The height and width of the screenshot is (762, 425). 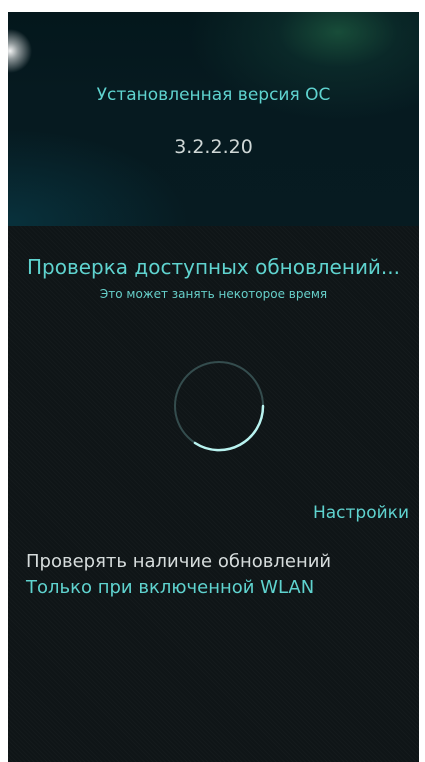 What do you see at coordinates (213, 147) in the screenshot?
I see `os-version-value: 3.2.2.20` at bounding box center [213, 147].